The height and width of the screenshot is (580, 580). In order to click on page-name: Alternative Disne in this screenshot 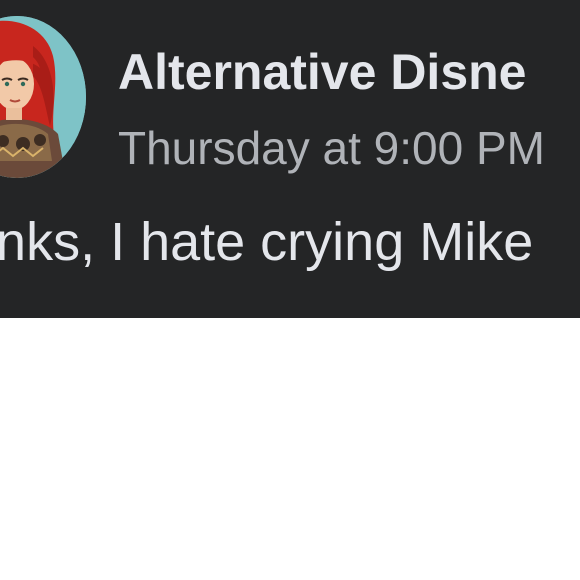, I will do `click(322, 72)`.